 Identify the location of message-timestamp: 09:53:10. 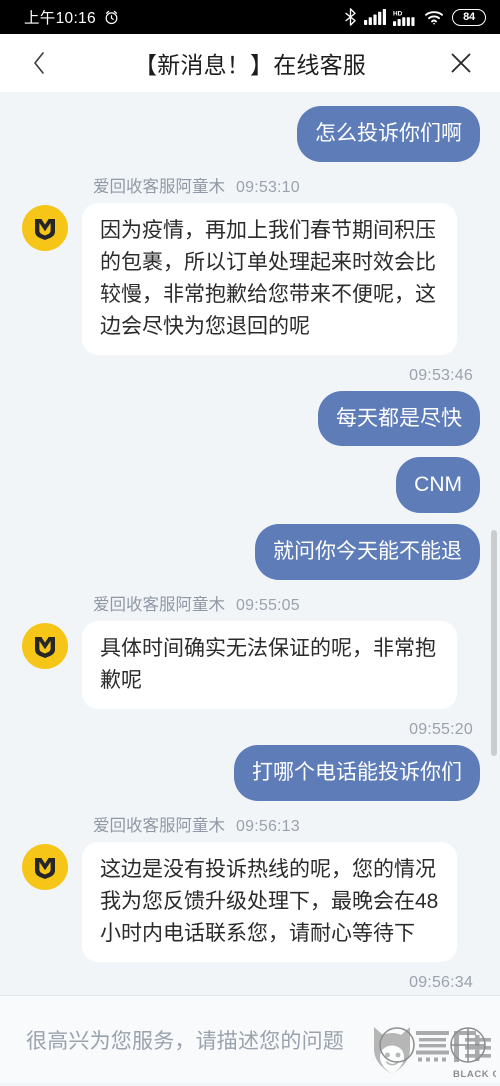
(268, 187).